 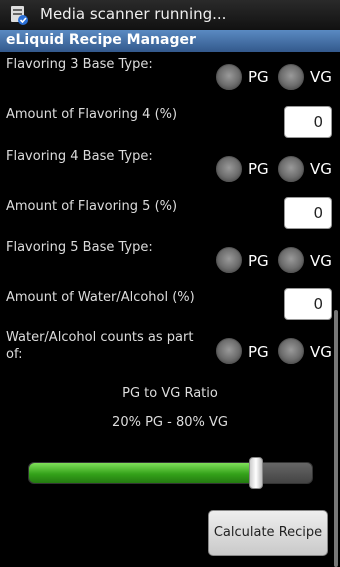 I want to click on water-amount-field: 0, so click(x=308, y=304).